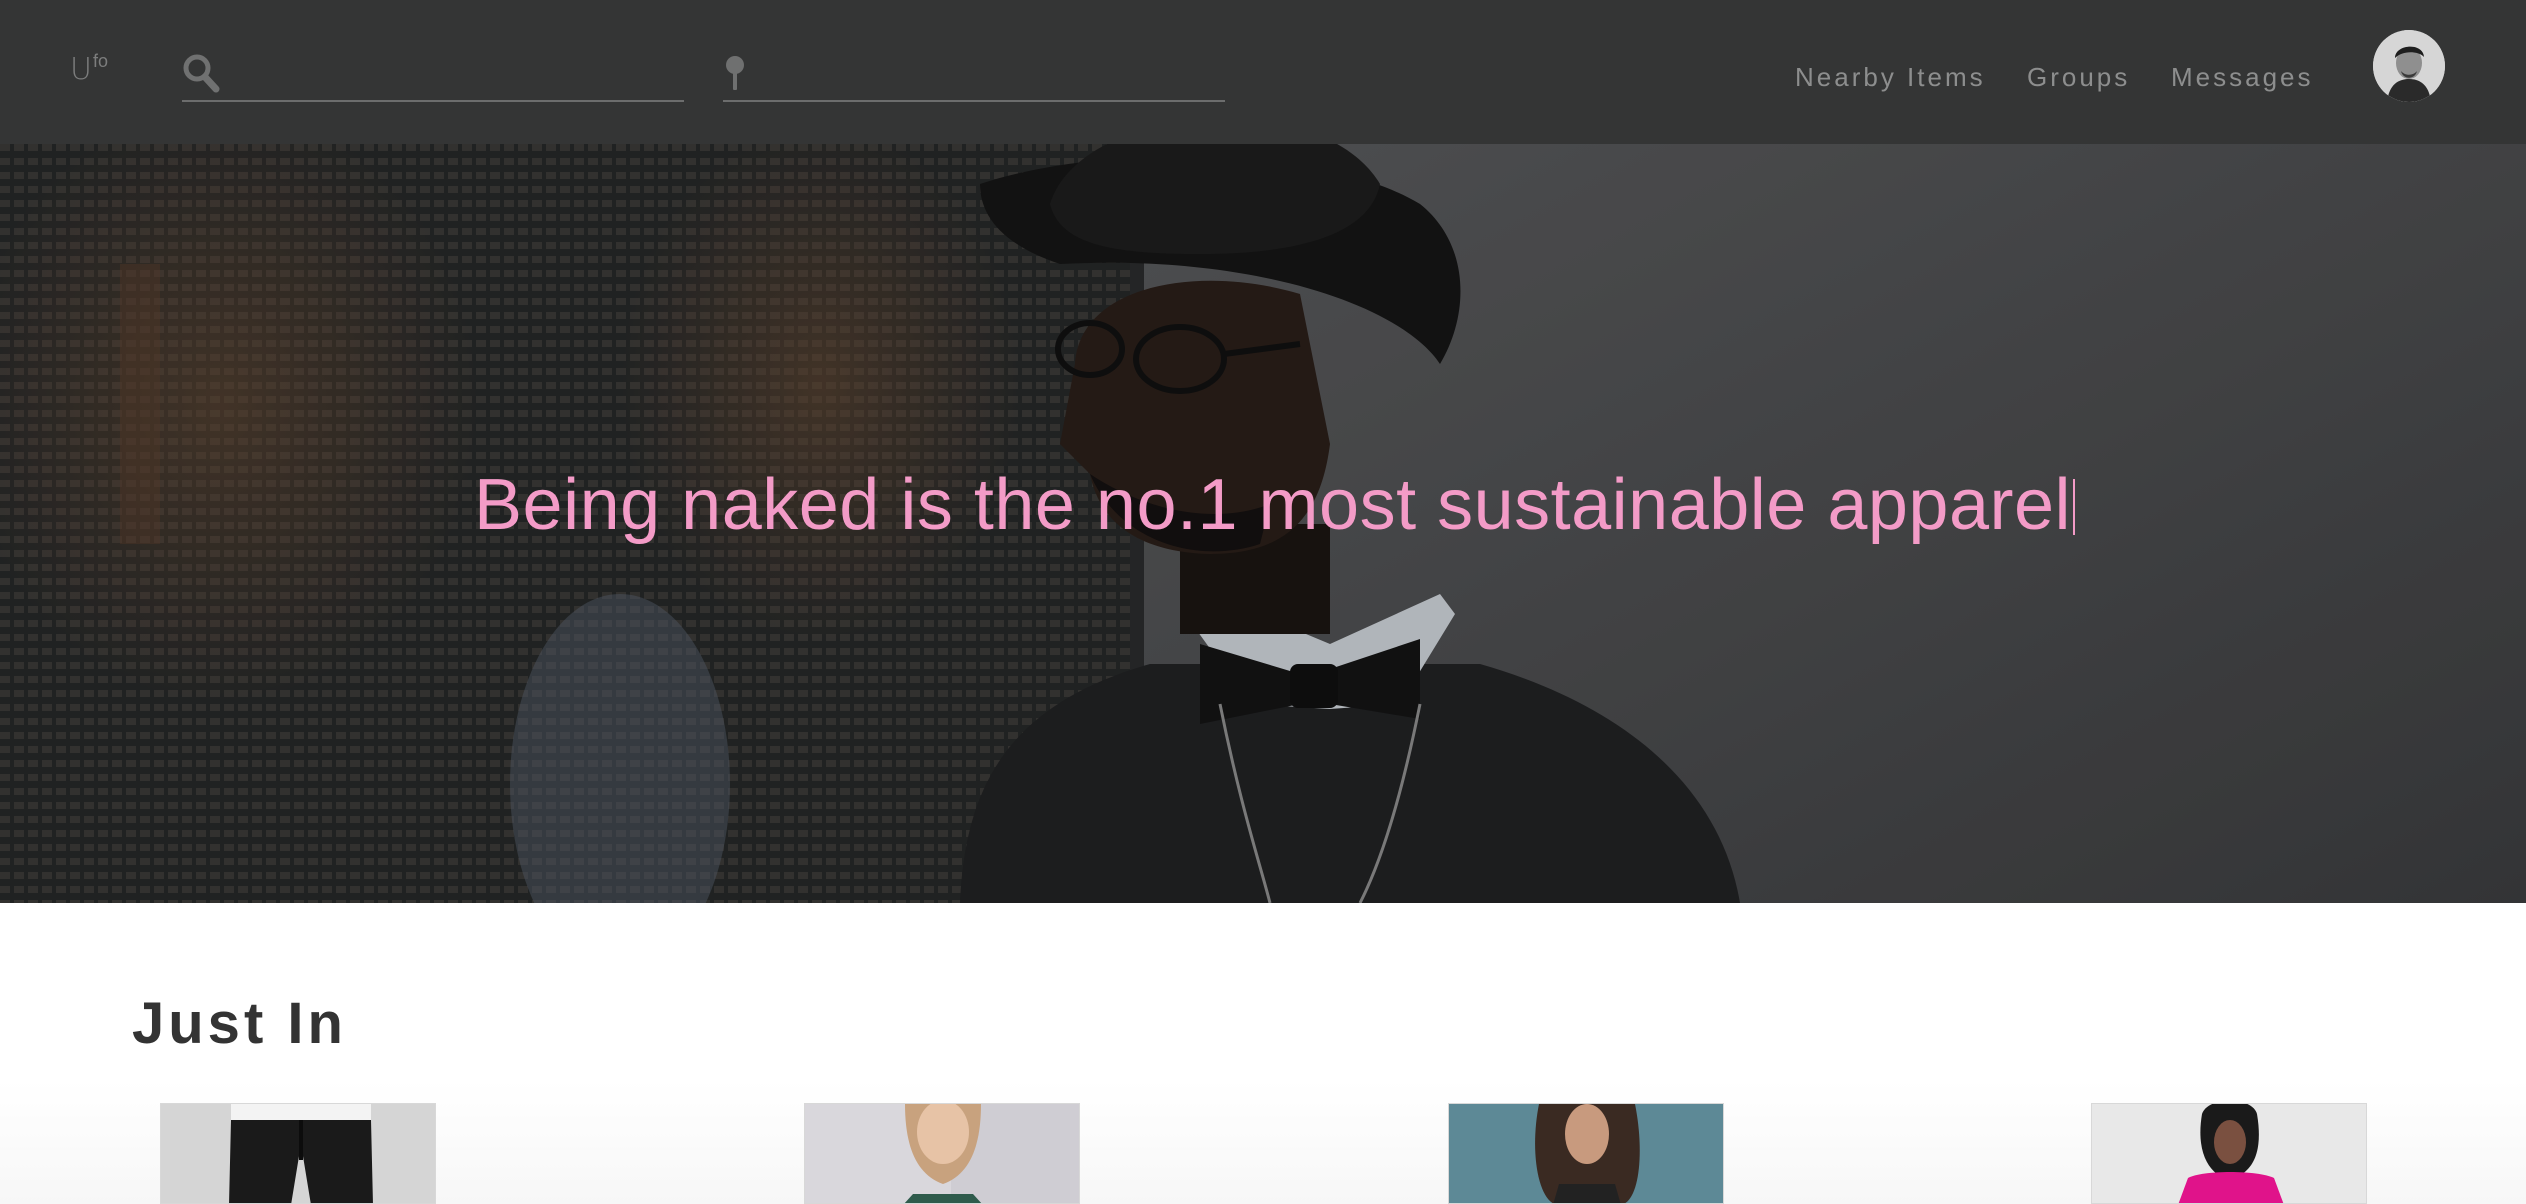 Image resolution: width=2526 pixels, height=1204 pixels. What do you see at coordinates (239, 1023) in the screenshot?
I see `section-title-just-in: Just In` at bounding box center [239, 1023].